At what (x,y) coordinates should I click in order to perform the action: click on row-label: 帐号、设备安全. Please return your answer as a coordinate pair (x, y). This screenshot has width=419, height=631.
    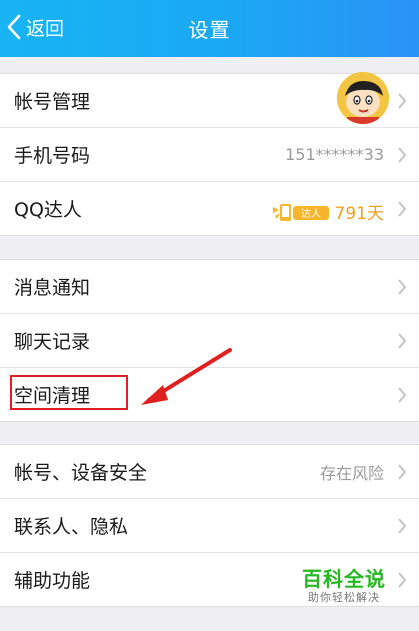
    Looking at the image, I should click on (81, 473).